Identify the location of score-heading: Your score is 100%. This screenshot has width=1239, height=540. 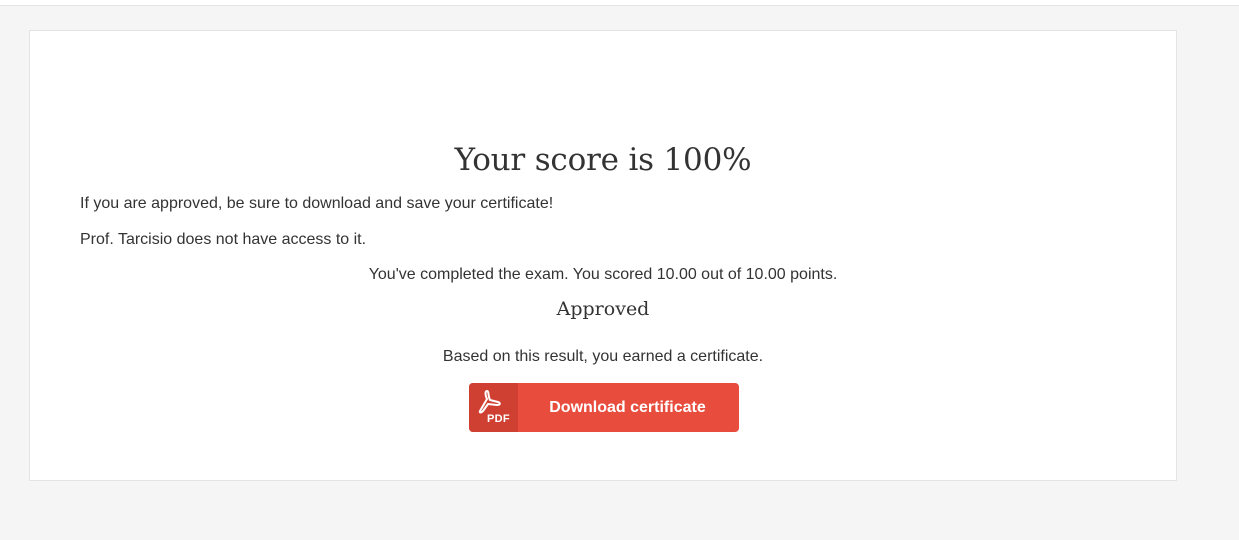
(603, 160).